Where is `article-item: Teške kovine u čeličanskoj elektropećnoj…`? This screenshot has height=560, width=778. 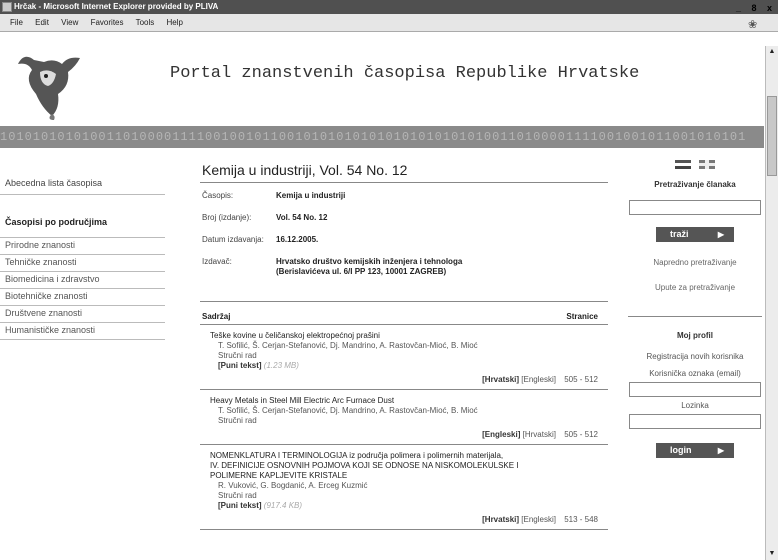 article-item: Teške kovine u čeličanskoj elektropećnoj… is located at coordinates (404, 357).